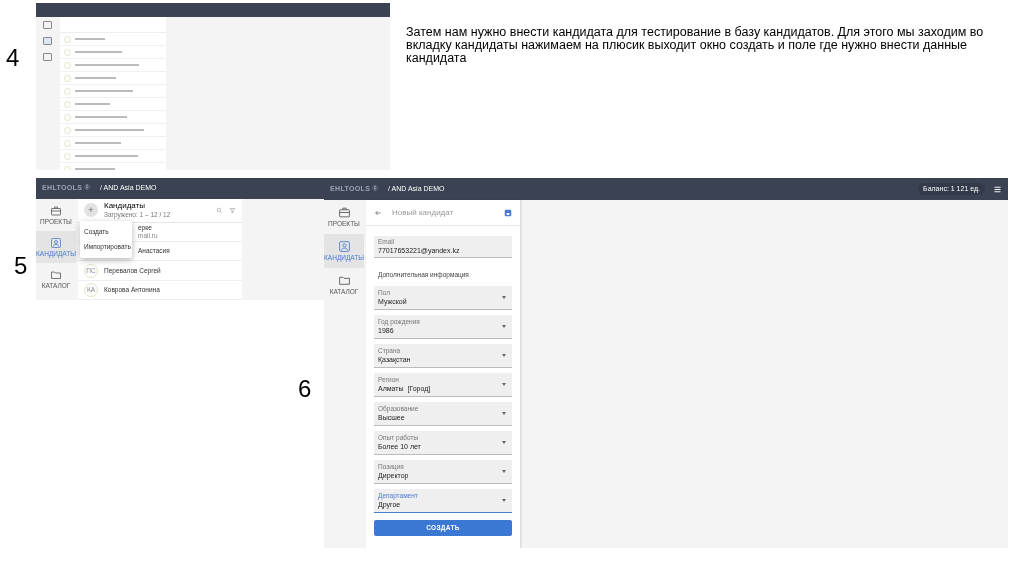  Describe the element at coordinates (232, 210) in the screenshot. I see `filter-icon` at that location.